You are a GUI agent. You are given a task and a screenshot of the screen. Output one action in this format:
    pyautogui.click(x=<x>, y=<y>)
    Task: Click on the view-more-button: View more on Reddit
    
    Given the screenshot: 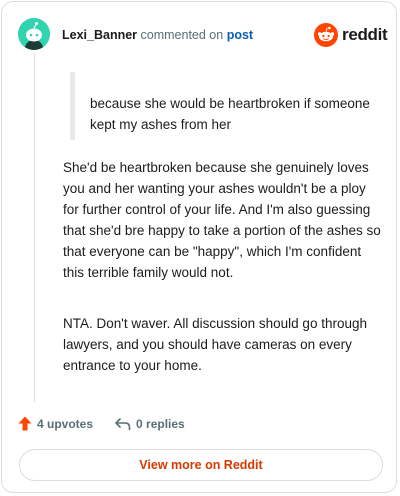 What is the action you would take?
    pyautogui.click(x=201, y=465)
    